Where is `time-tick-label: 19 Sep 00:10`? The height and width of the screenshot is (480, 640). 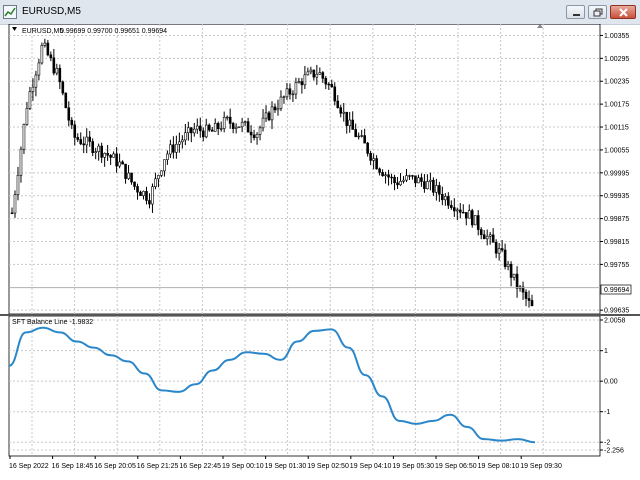
time-tick-label: 19 Sep 00:10 is located at coordinates (243, 466).